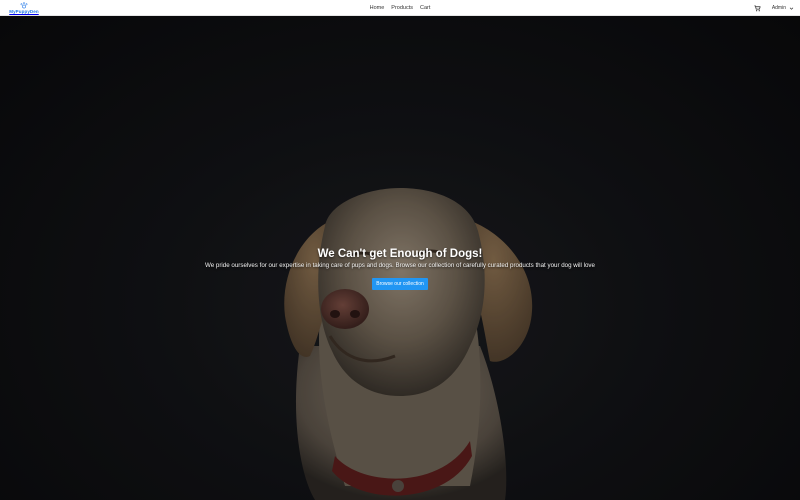 The width and height of the screenshot is (800, 500). I want to click on user-menu-button: Admin, so click(783, 8).